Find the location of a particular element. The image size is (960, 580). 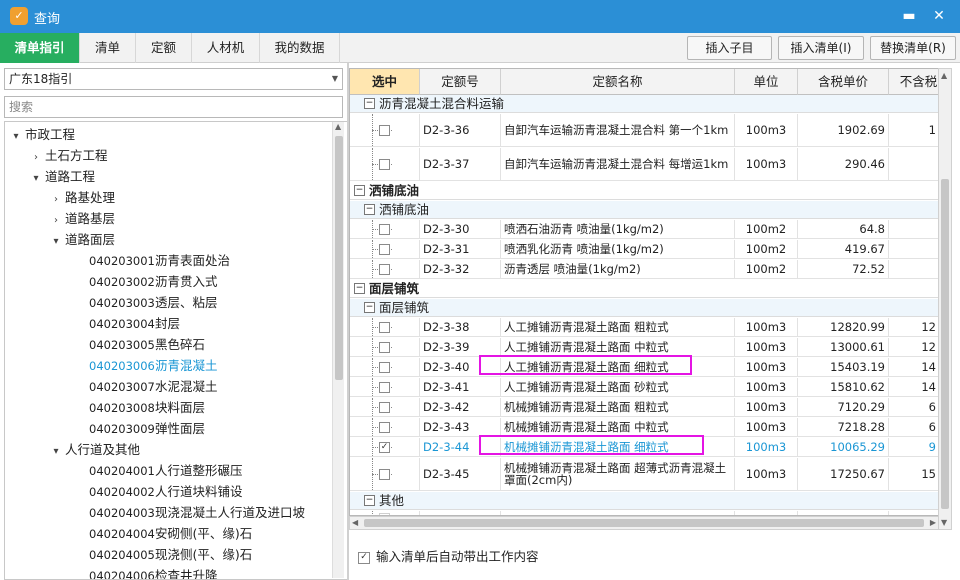

tree-node: › 道路基层 is located at coordinates (81, 219).